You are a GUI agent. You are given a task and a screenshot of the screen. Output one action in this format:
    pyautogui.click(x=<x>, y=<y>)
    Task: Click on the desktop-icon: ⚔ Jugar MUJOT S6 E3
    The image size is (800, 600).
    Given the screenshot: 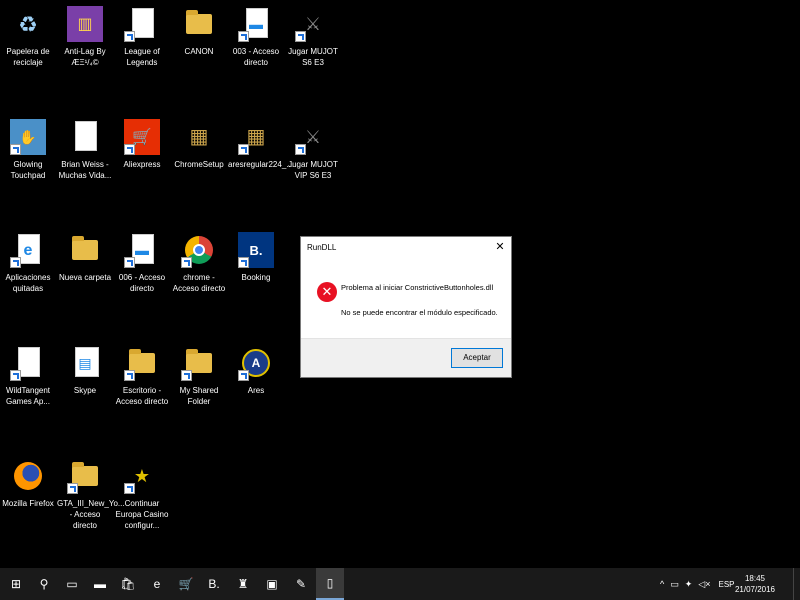 What is the action you would take?
    pyautogui.click(x=313, y=37)
    